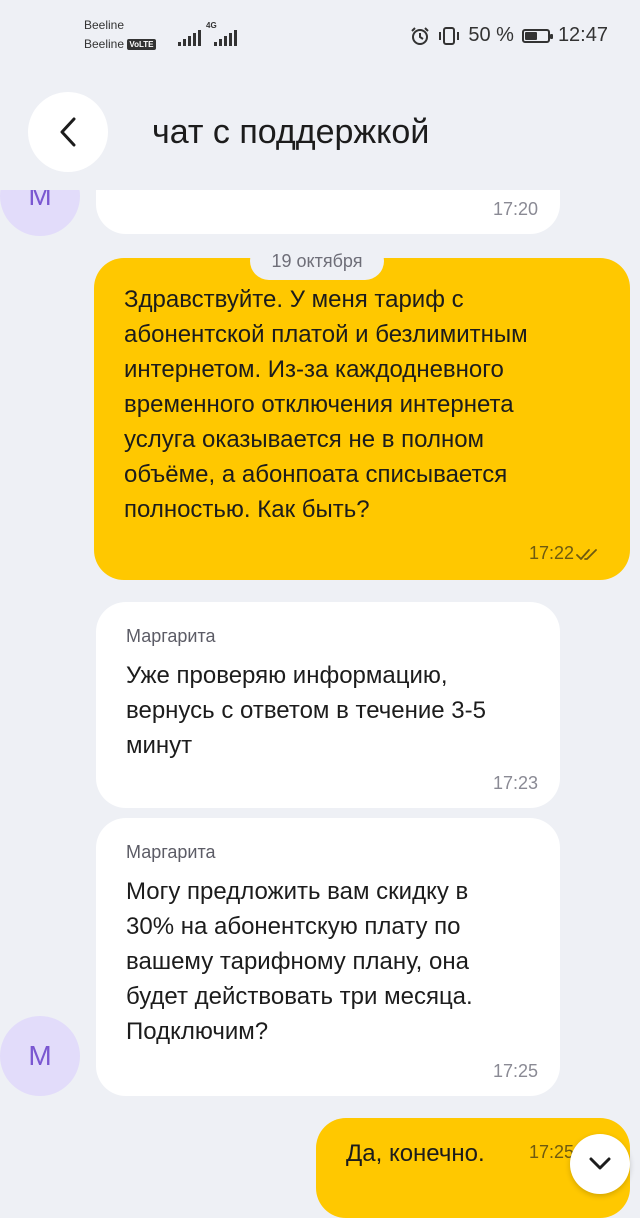 This screenshot has width=640, height=1218. I want to click on back-button, so click(68, 132).